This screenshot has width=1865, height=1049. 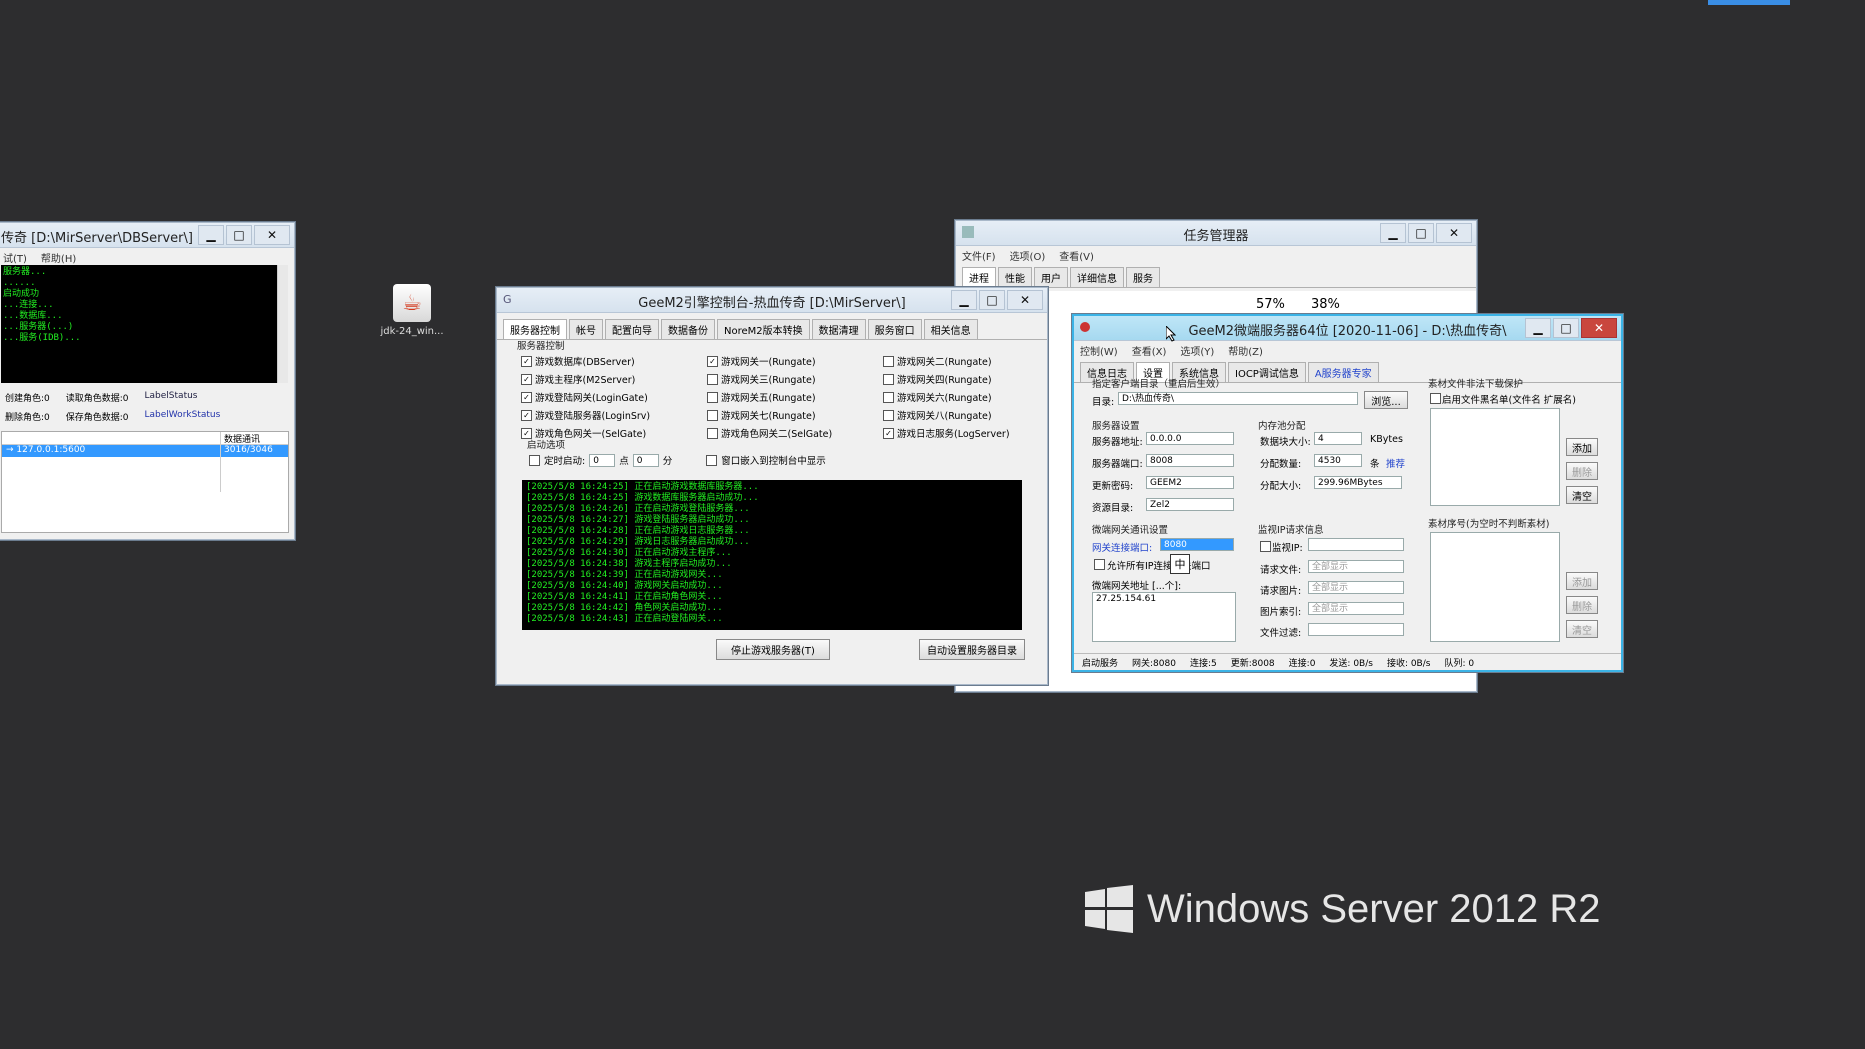 What do you see at coordinates (979, 255) in the screenshot?
I see `menu-item: 文件(F)` at bounding box center [979, 255].